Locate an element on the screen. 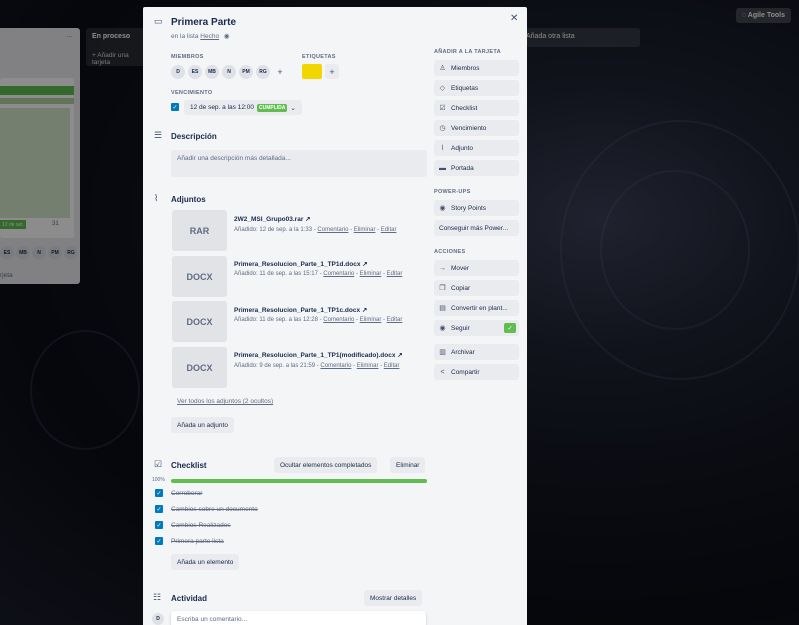 This screenshot has height=625, width=799. eye-icon: ◉ is located at coordinates (442, 328).